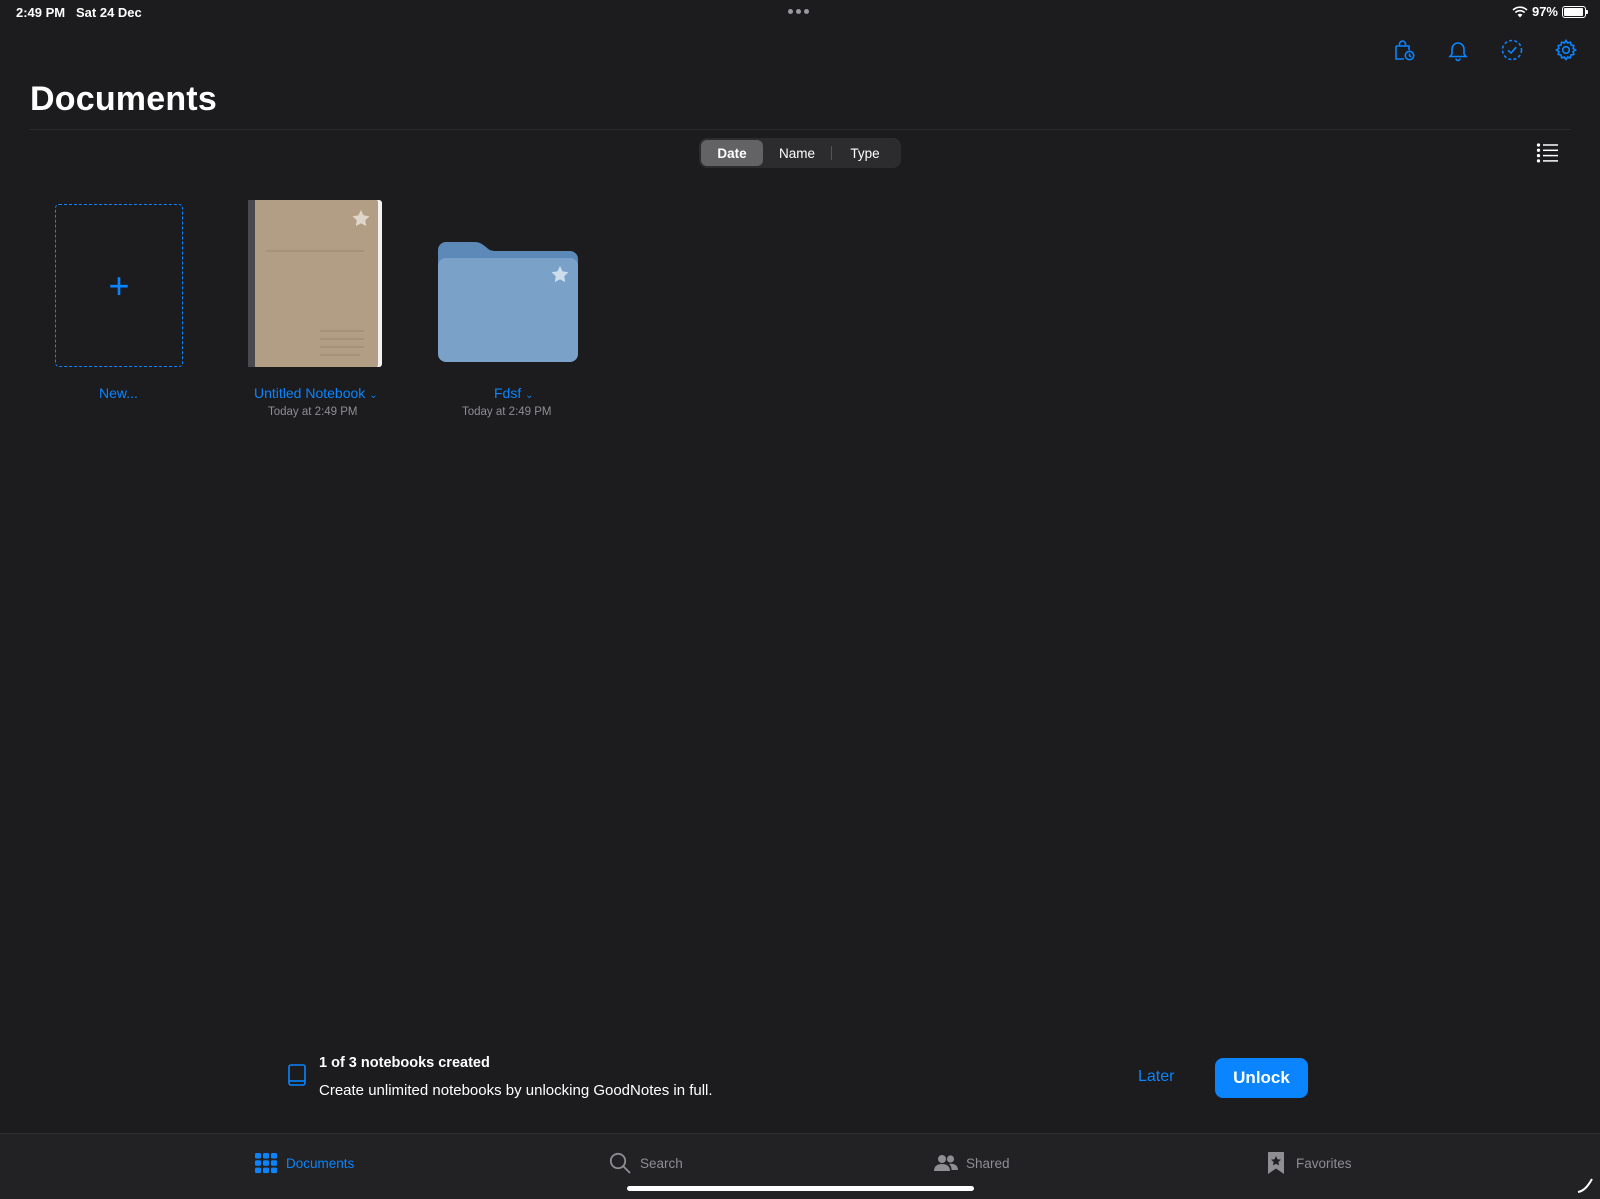 The width and height of the screenshot is (1600, 1199). Describe the element at coordinates (123, 99) in the screenshot. I see `page-title: Documents` at that location.